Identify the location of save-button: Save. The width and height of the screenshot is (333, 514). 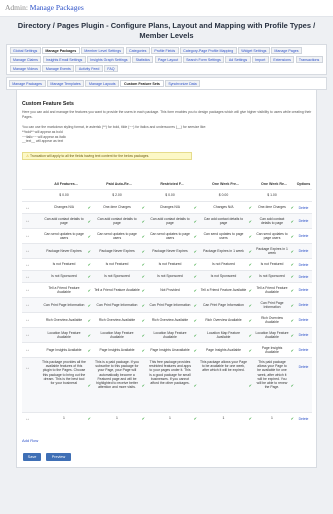
(32, 457).